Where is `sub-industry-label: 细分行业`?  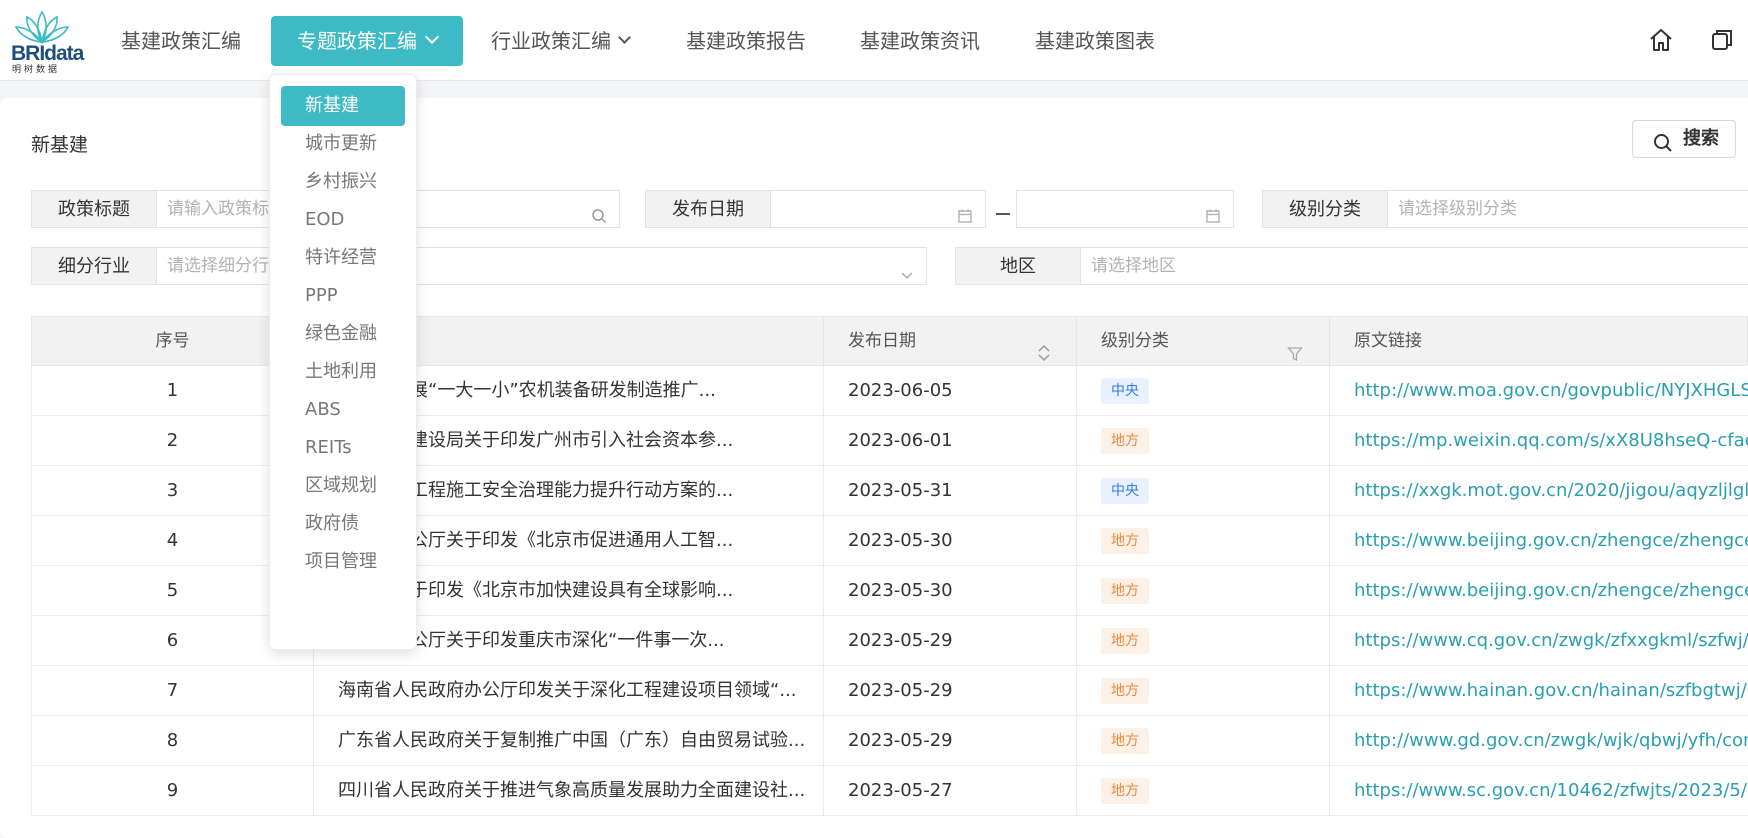
sub-industry-label: 细分行业 is located at coordinates (94, 266).